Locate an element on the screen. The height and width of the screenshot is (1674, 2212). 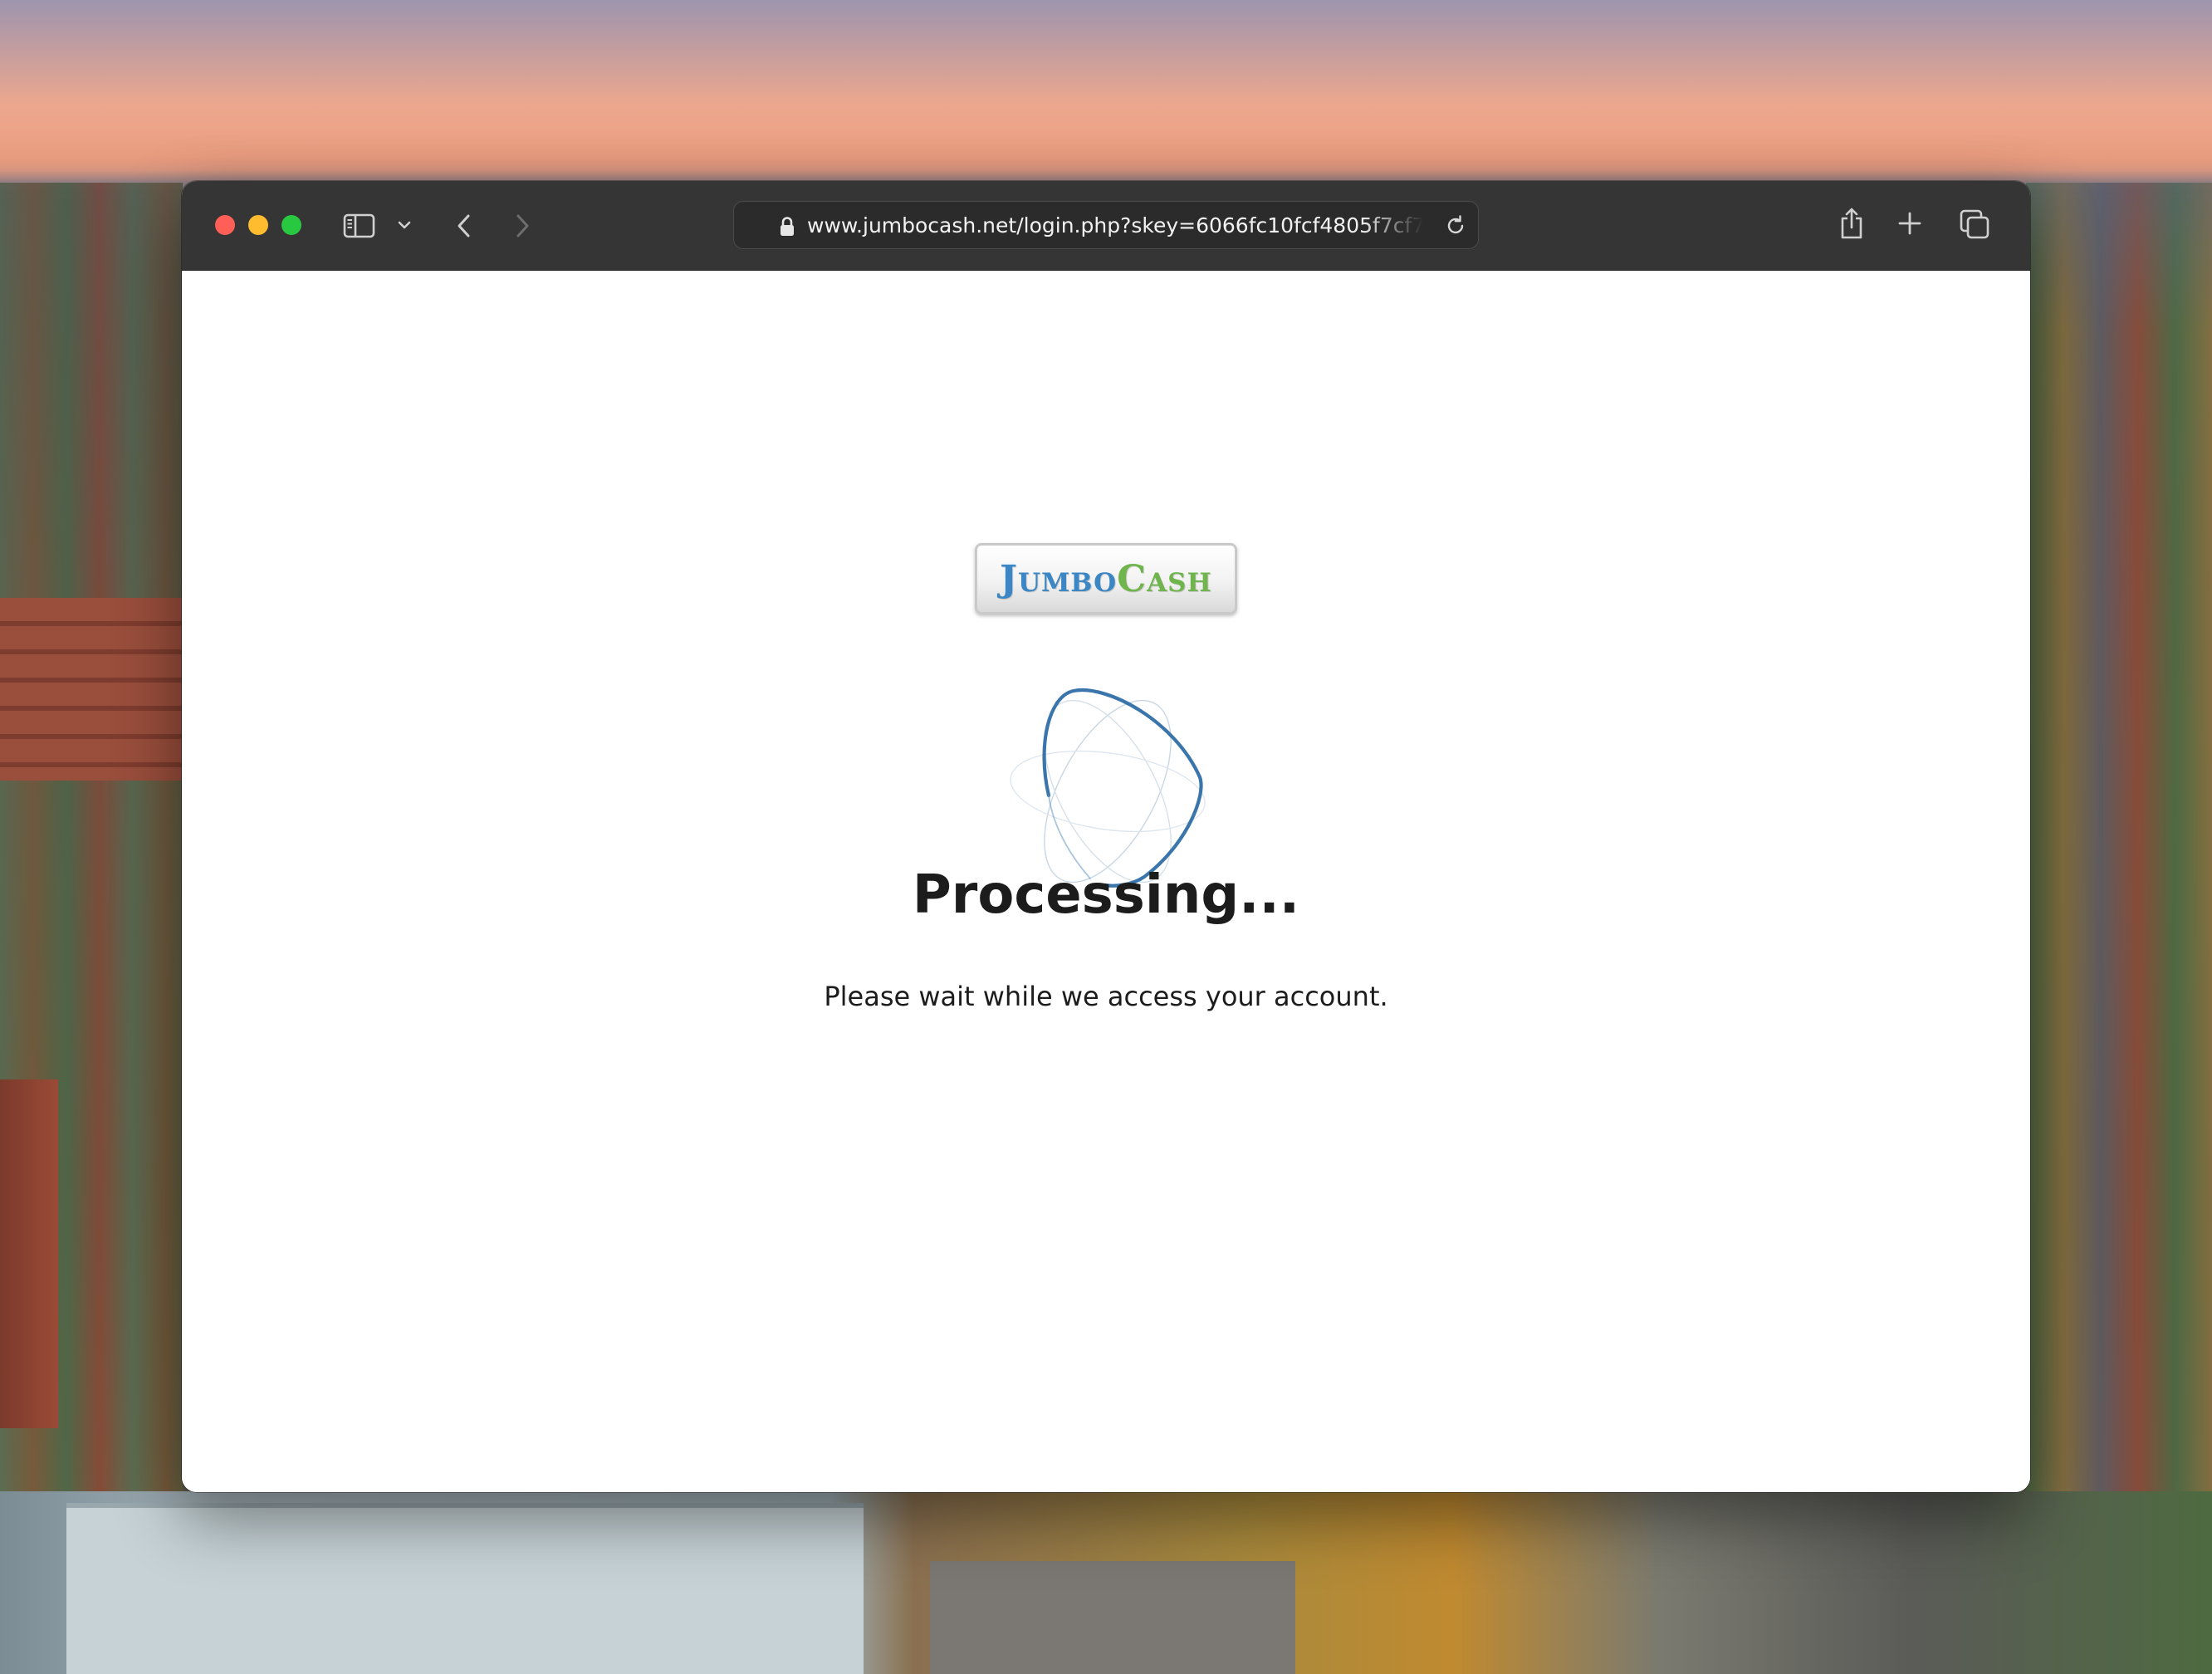
lock-icon is located at coordinates (787, 229).